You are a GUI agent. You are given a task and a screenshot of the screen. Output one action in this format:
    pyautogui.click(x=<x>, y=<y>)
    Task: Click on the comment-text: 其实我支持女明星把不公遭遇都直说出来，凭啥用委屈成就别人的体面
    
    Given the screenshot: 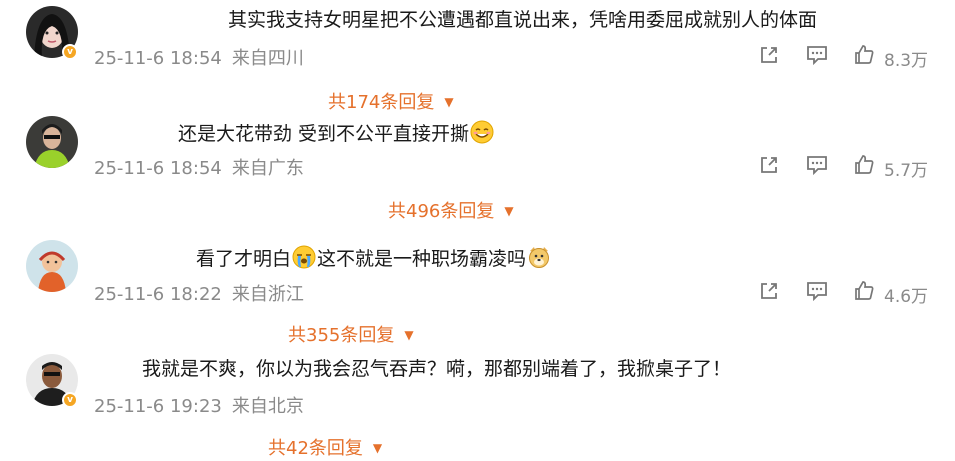 What is the action you would take?
    pyautogui.click(x=523, y=20)
    